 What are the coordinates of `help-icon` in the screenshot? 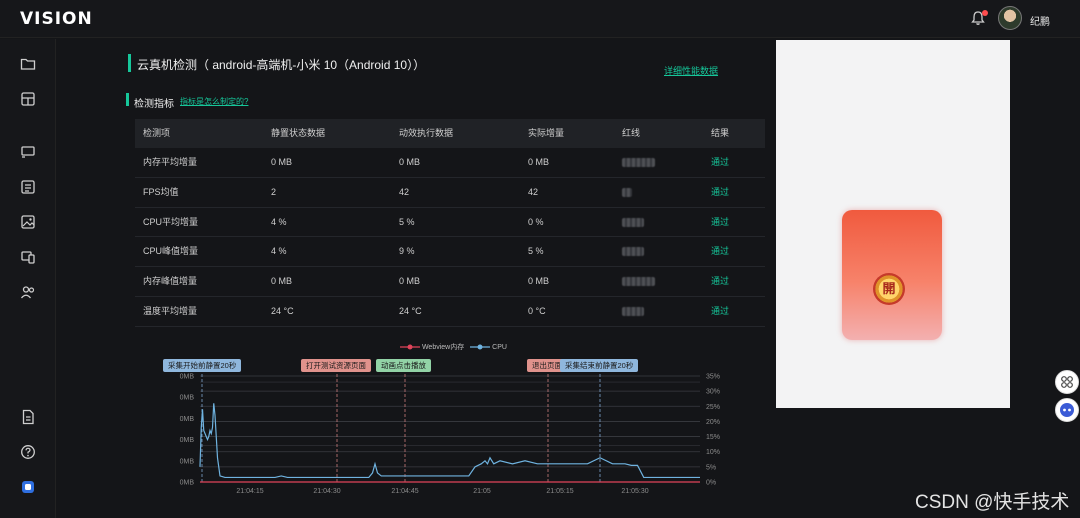 It's located at (28, 452).